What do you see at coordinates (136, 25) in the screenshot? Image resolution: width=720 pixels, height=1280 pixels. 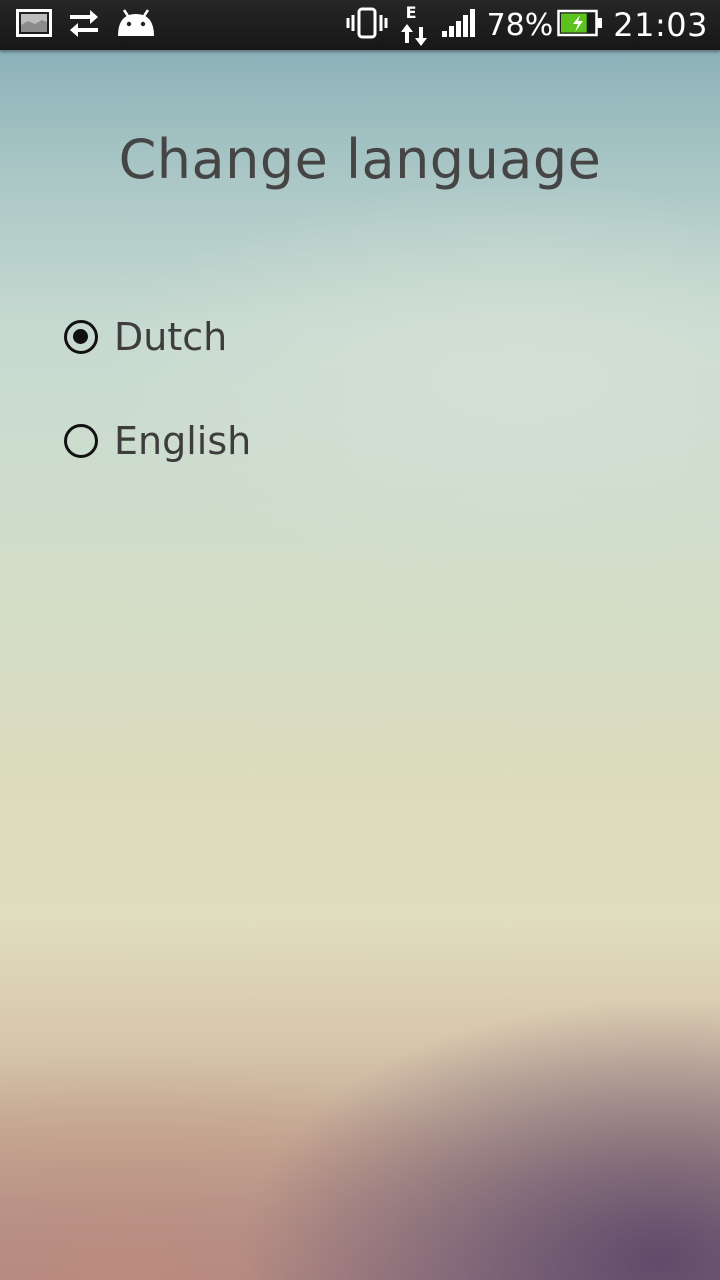 I see `android-icon` at bounding box center [136, 25].